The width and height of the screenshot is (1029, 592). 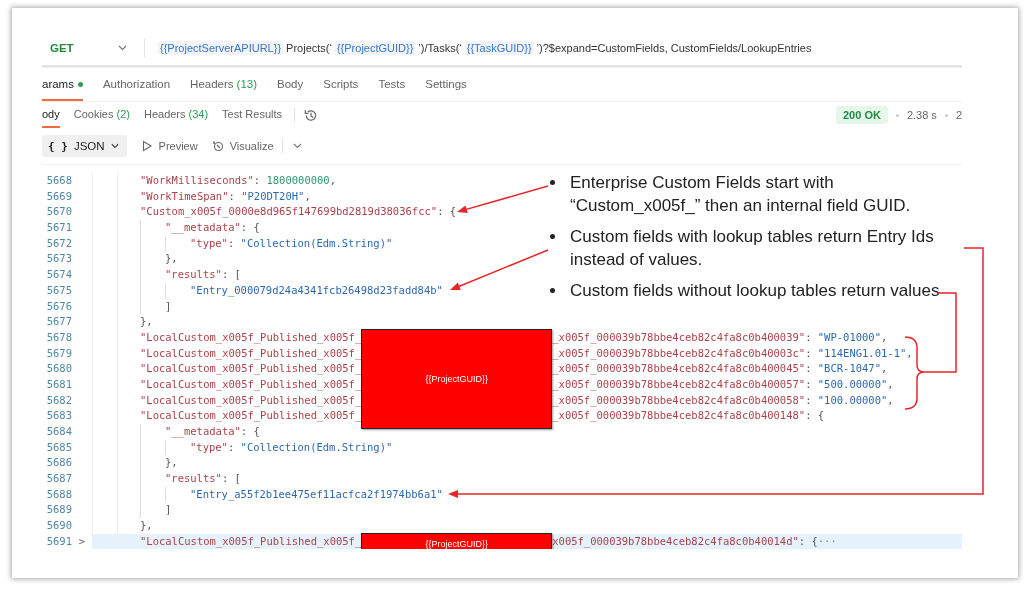 What do you see at coordinates (958, 115) in the screenshot?
I see `response-size: 2` at bounding box center [958, 115].